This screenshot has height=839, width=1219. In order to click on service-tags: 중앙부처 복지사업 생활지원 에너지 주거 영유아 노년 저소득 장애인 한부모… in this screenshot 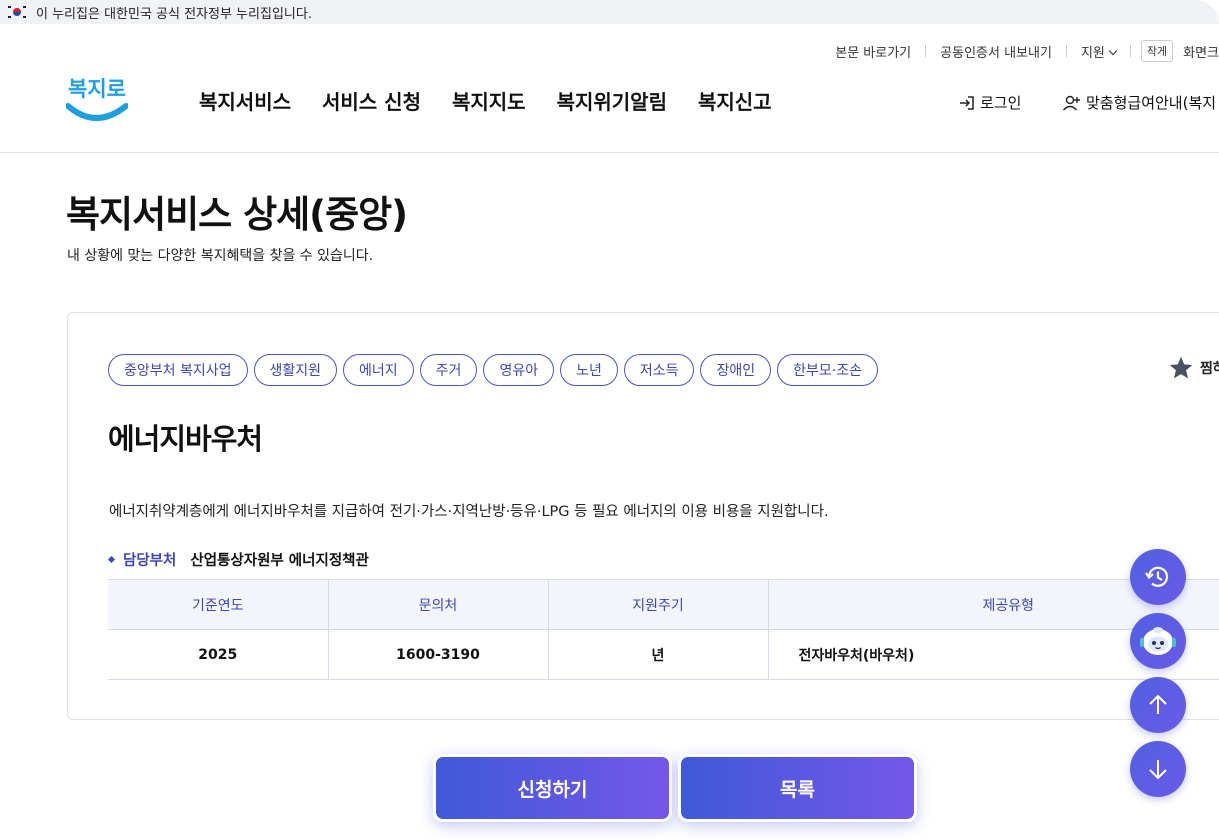, I will do `click(493, 370)`.